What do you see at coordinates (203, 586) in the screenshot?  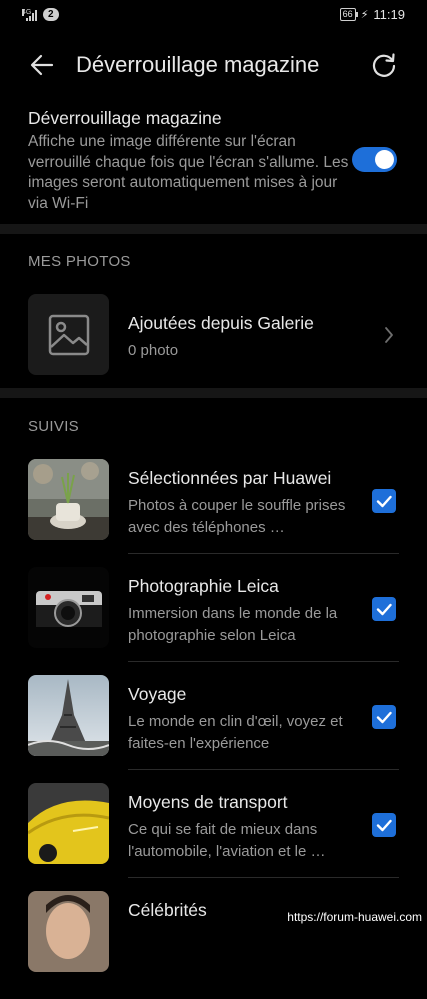 I see `subscription-title: Photographie Leica` at bounding box center [203, 586].